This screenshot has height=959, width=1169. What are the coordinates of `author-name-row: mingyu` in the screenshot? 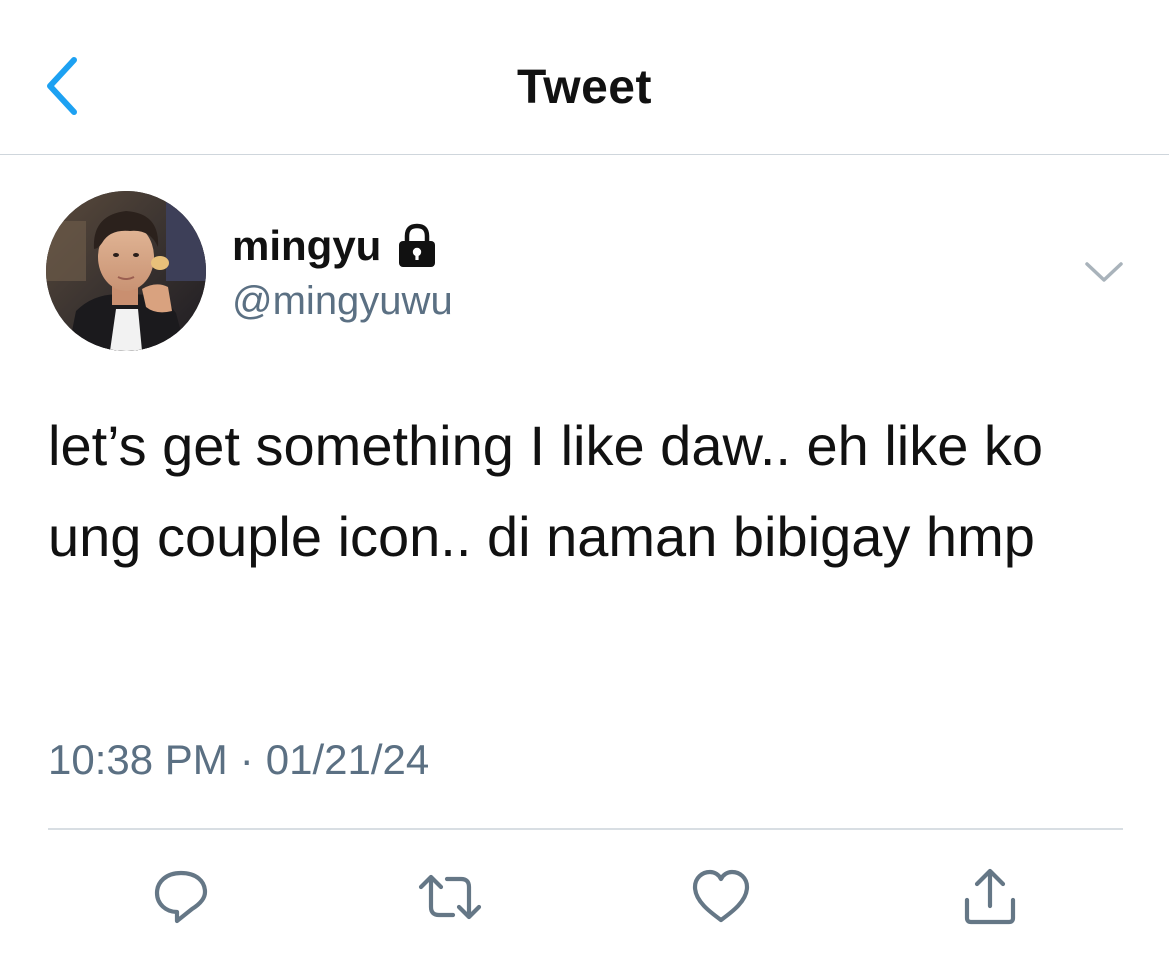 It's located at (335, 246).